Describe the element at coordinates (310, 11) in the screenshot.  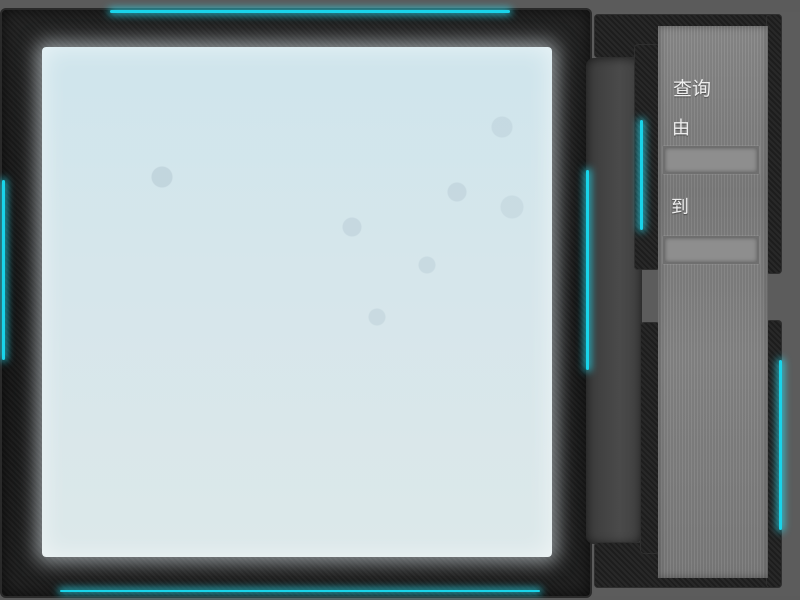
I see `accent-glow-top` at that location.